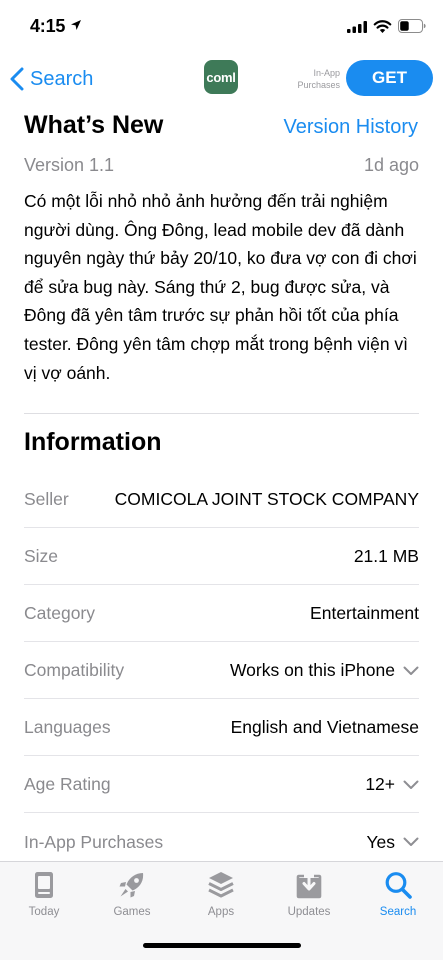 This screenshot has width=443, height=960. I want to click on back-button: Search, so click(51, 79).